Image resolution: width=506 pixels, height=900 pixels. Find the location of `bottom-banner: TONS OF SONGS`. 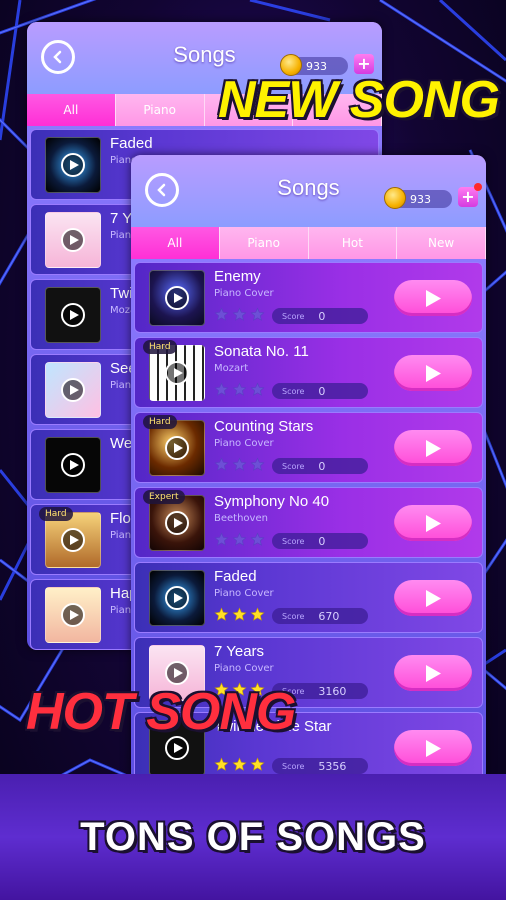

bottom-banner: TONS OF SONGS is located at coordinates (253, 837).